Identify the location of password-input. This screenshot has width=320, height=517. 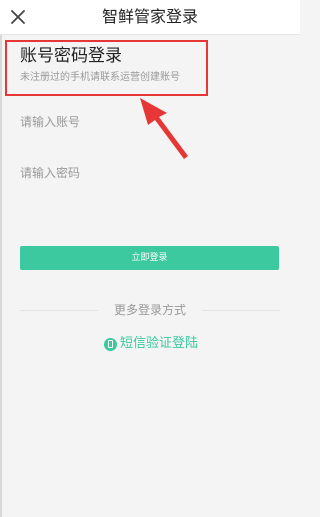
(150, 173).